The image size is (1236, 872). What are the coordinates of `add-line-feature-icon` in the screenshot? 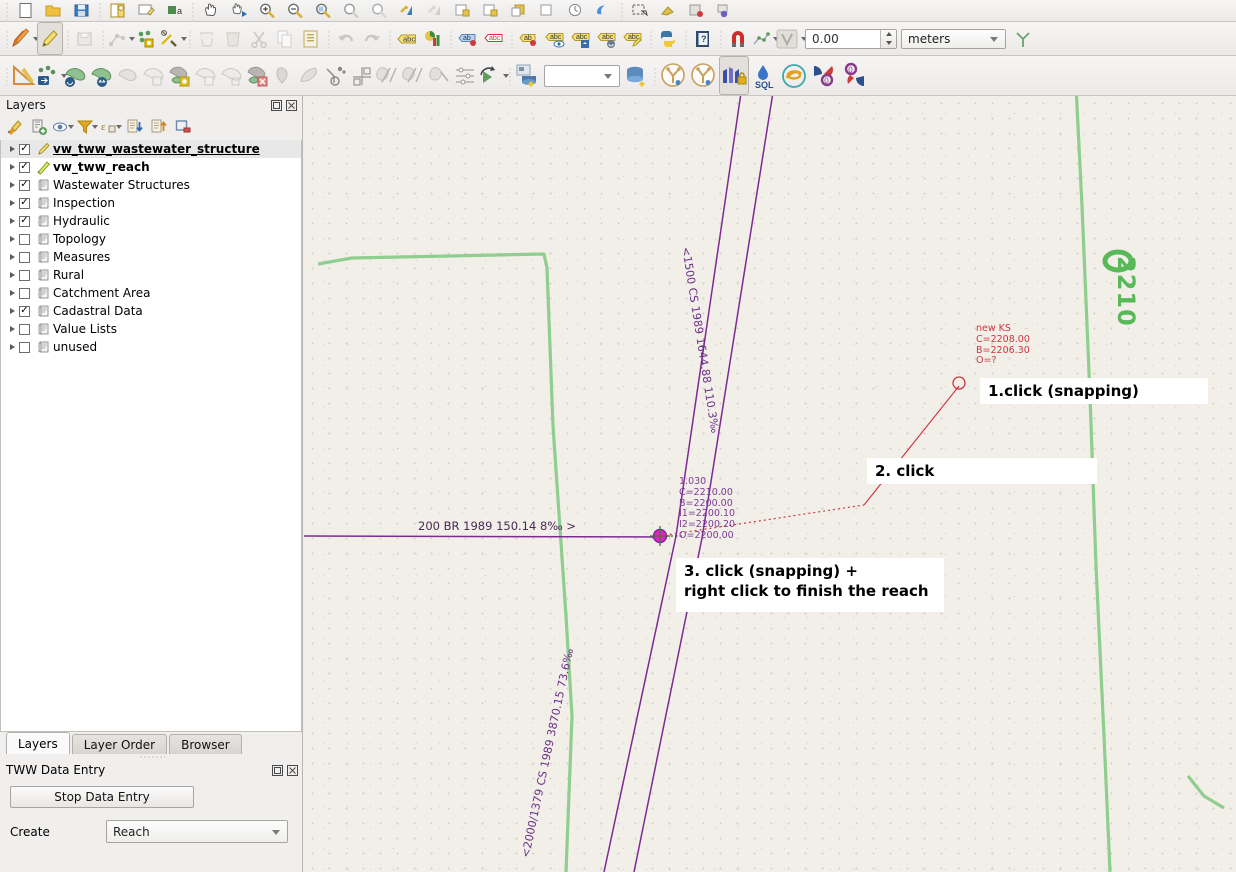 It's located at (121, 38).